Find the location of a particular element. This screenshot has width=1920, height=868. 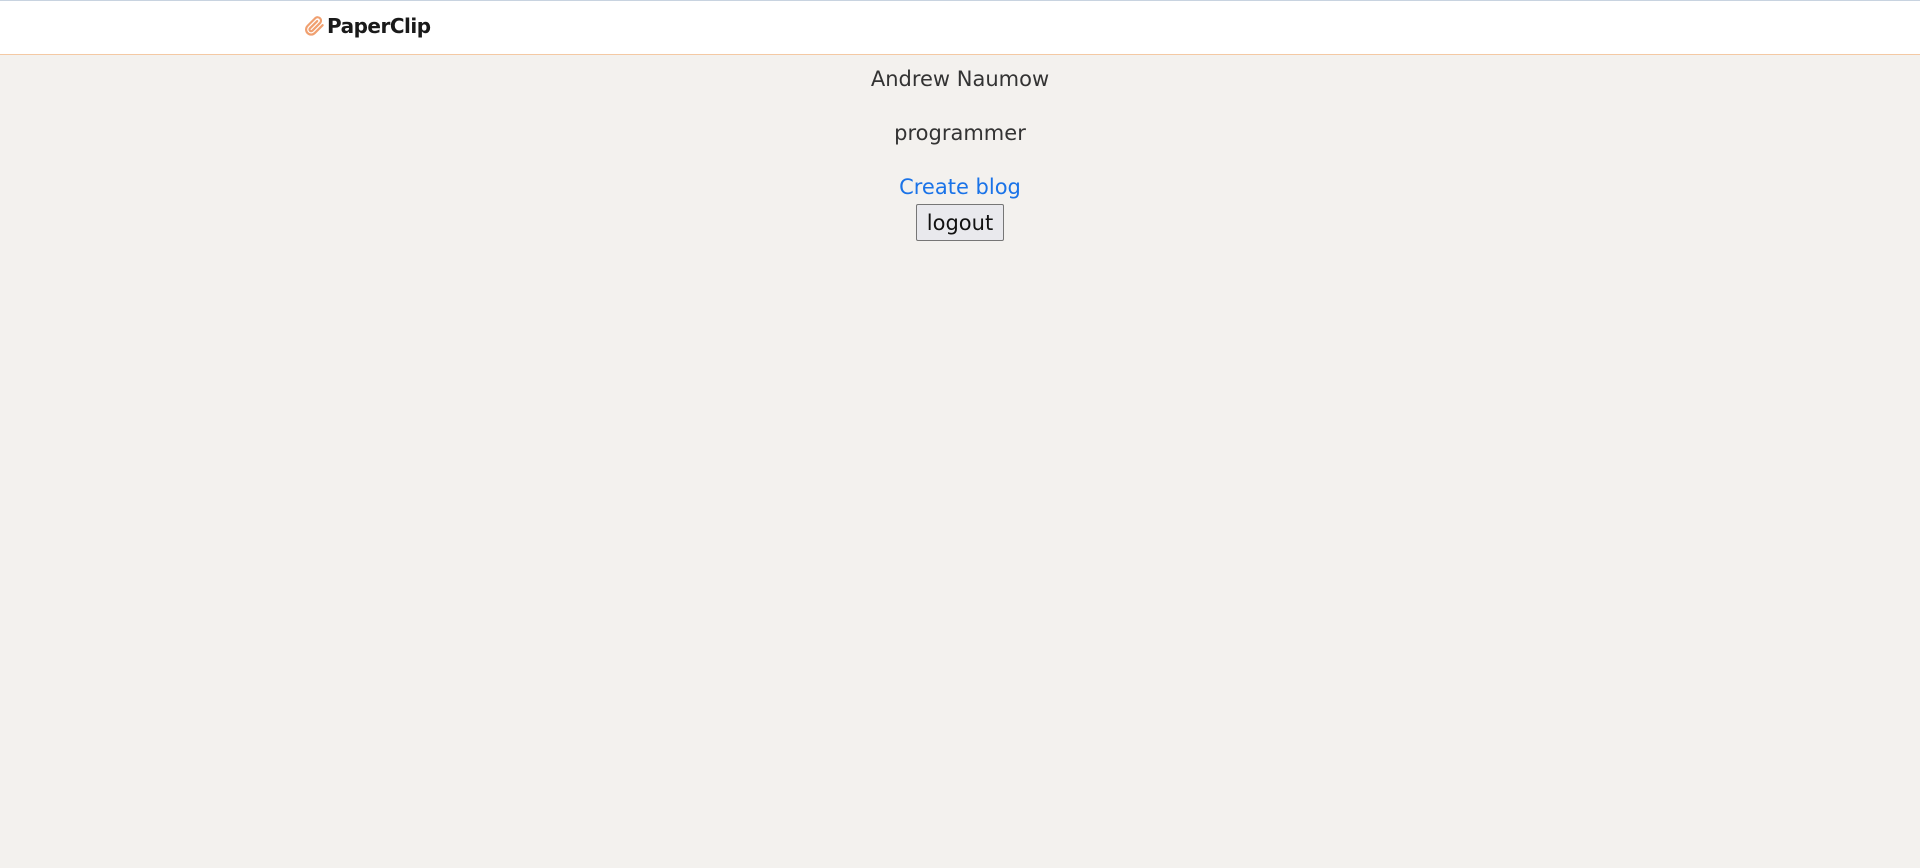

logout-container: logout is located at coordinates (960, 222).